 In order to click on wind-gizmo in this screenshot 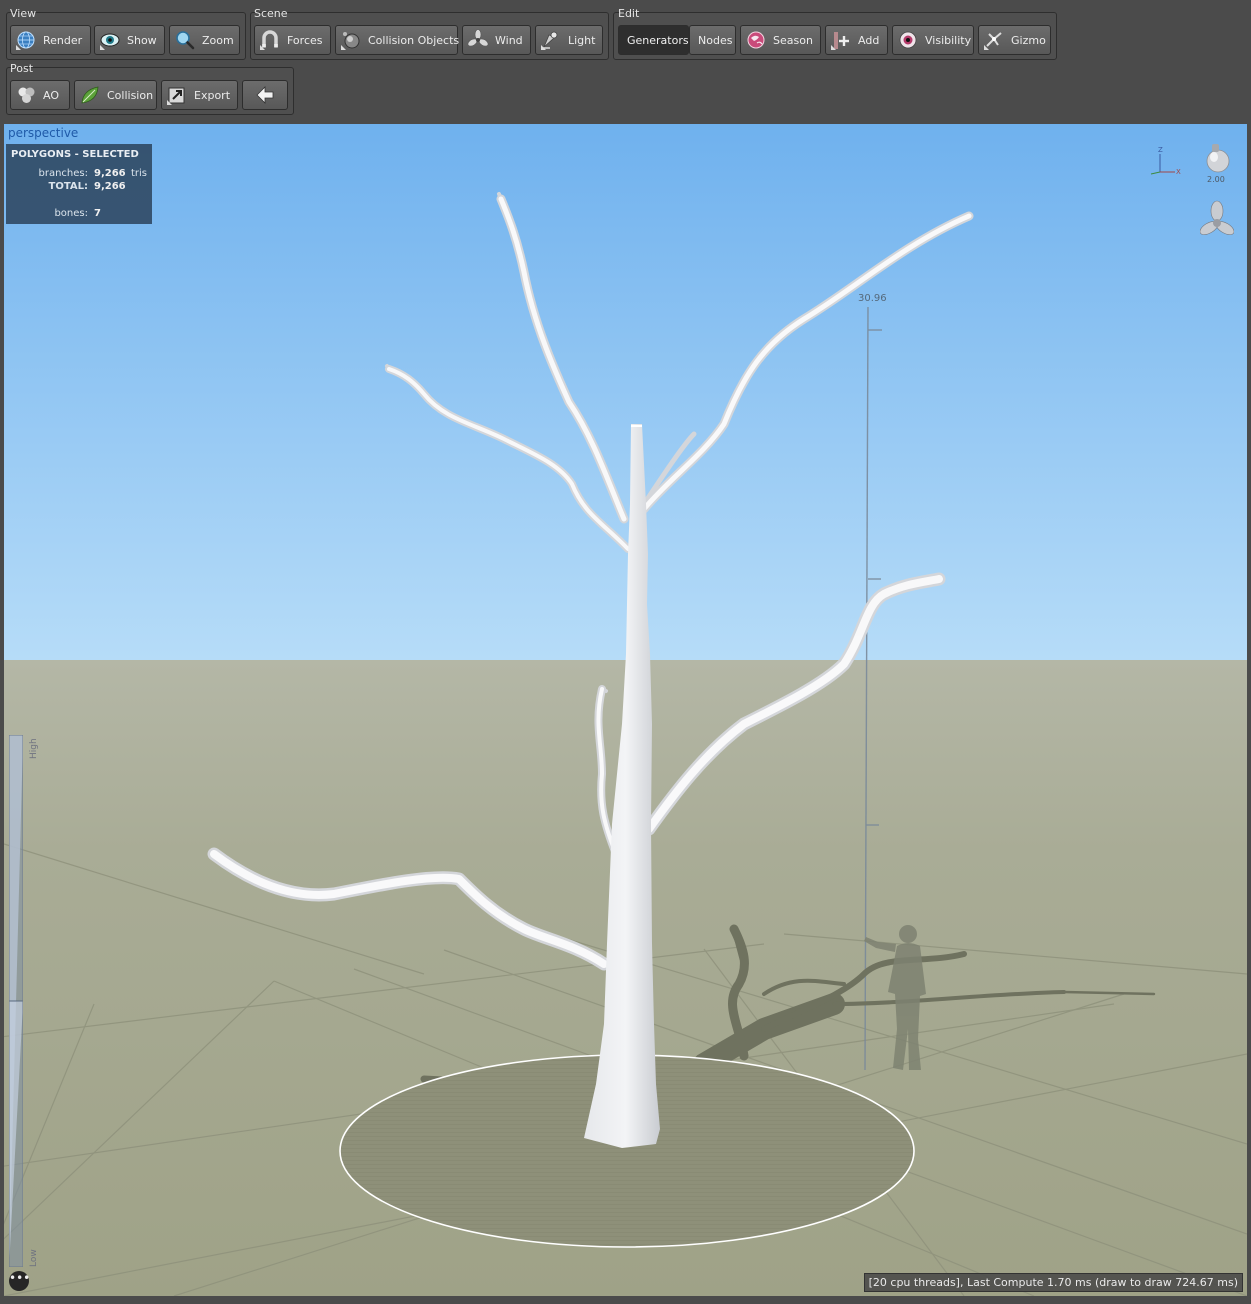, I will do `click(1217, 223)`.